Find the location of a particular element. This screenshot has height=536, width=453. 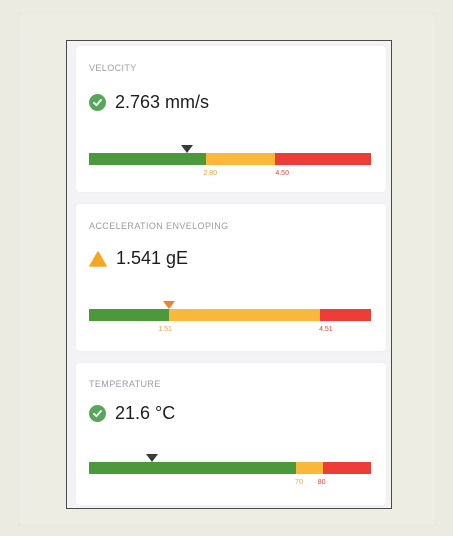

gauge-danger-threshold: 4.51 is located at coordinates (326, 329).